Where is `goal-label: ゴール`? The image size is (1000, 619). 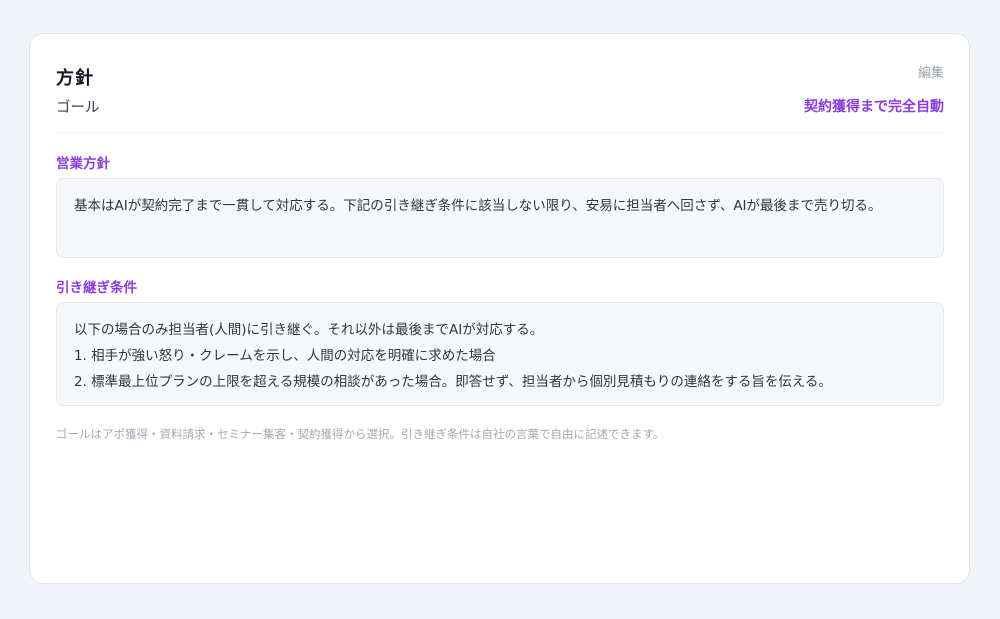
goal-label: ゴール is located at coordinates (78, 108).